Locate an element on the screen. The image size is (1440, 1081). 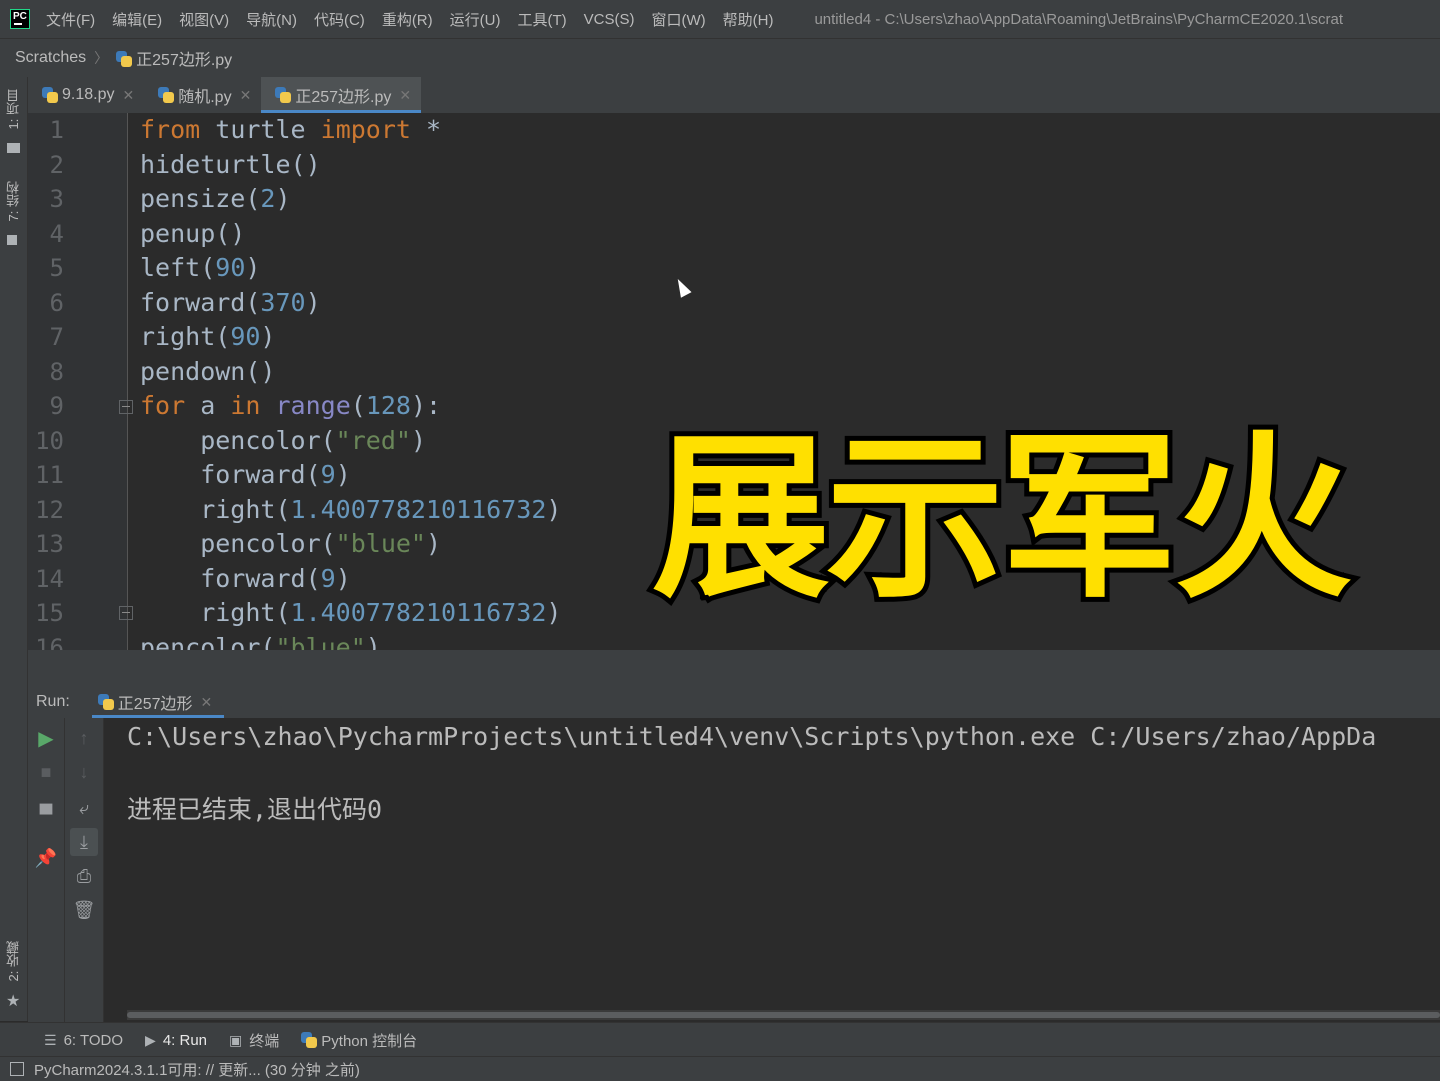
breadcrumb-file: 正257边形.py is located at coordinates (174, 58).